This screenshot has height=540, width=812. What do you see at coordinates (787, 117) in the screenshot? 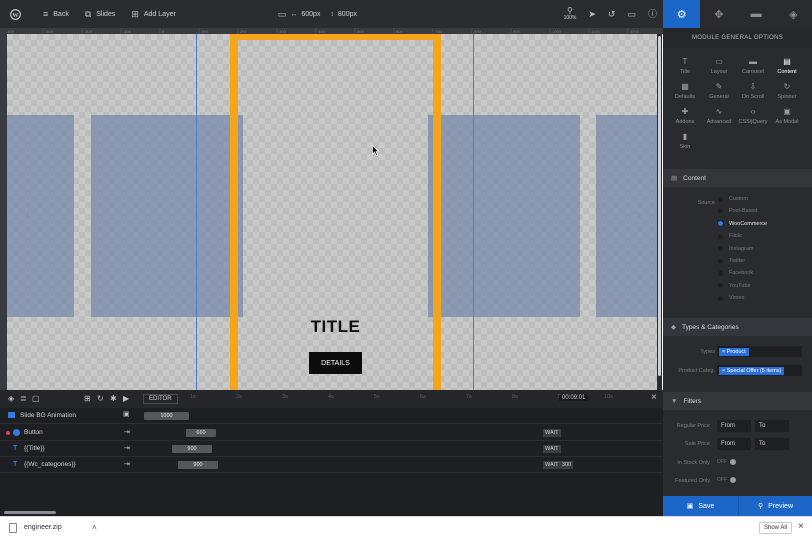
I see `option-as-modal: ▣ As Modal` at bounding box center [787, 117].